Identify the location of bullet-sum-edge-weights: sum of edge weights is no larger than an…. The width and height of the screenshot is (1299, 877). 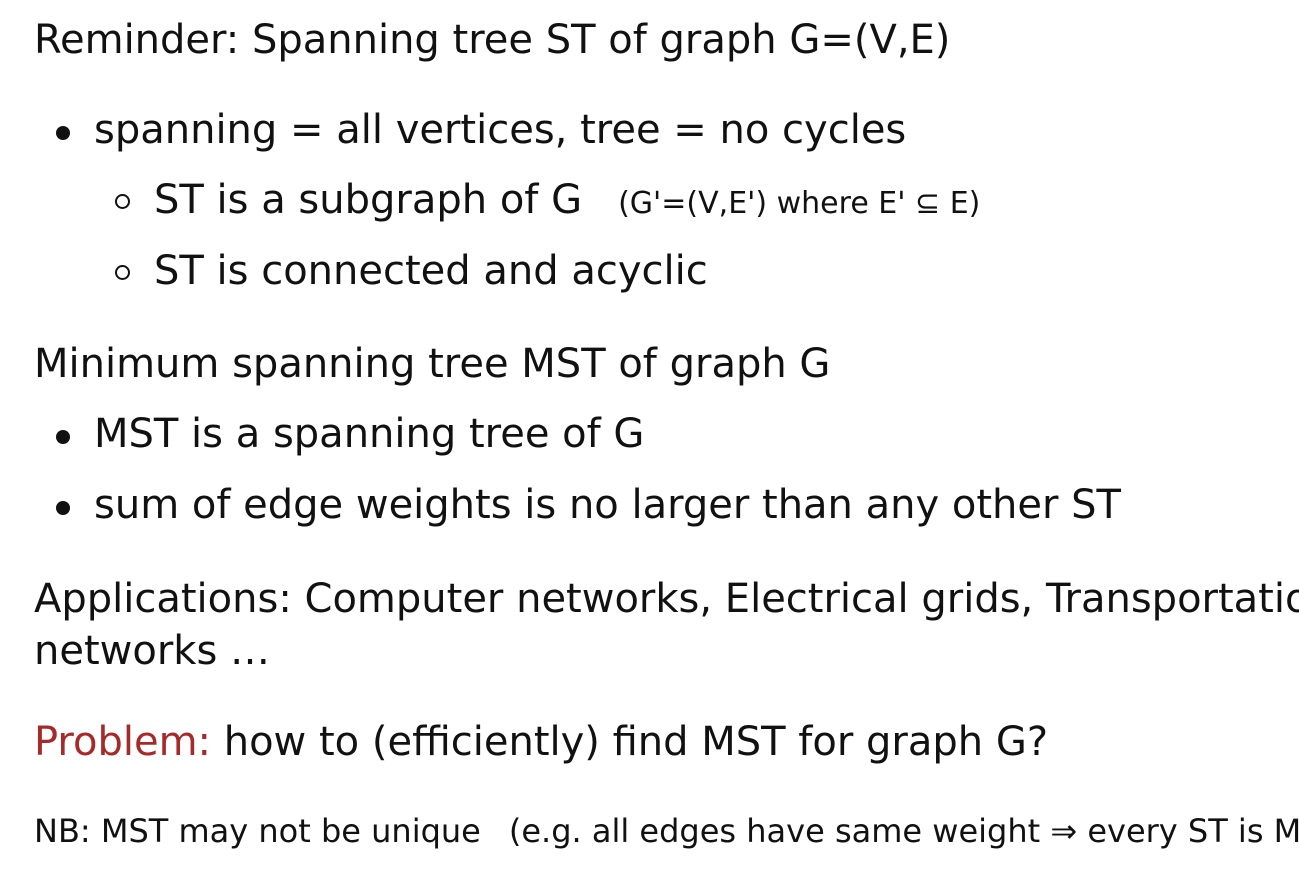
(607, 505).